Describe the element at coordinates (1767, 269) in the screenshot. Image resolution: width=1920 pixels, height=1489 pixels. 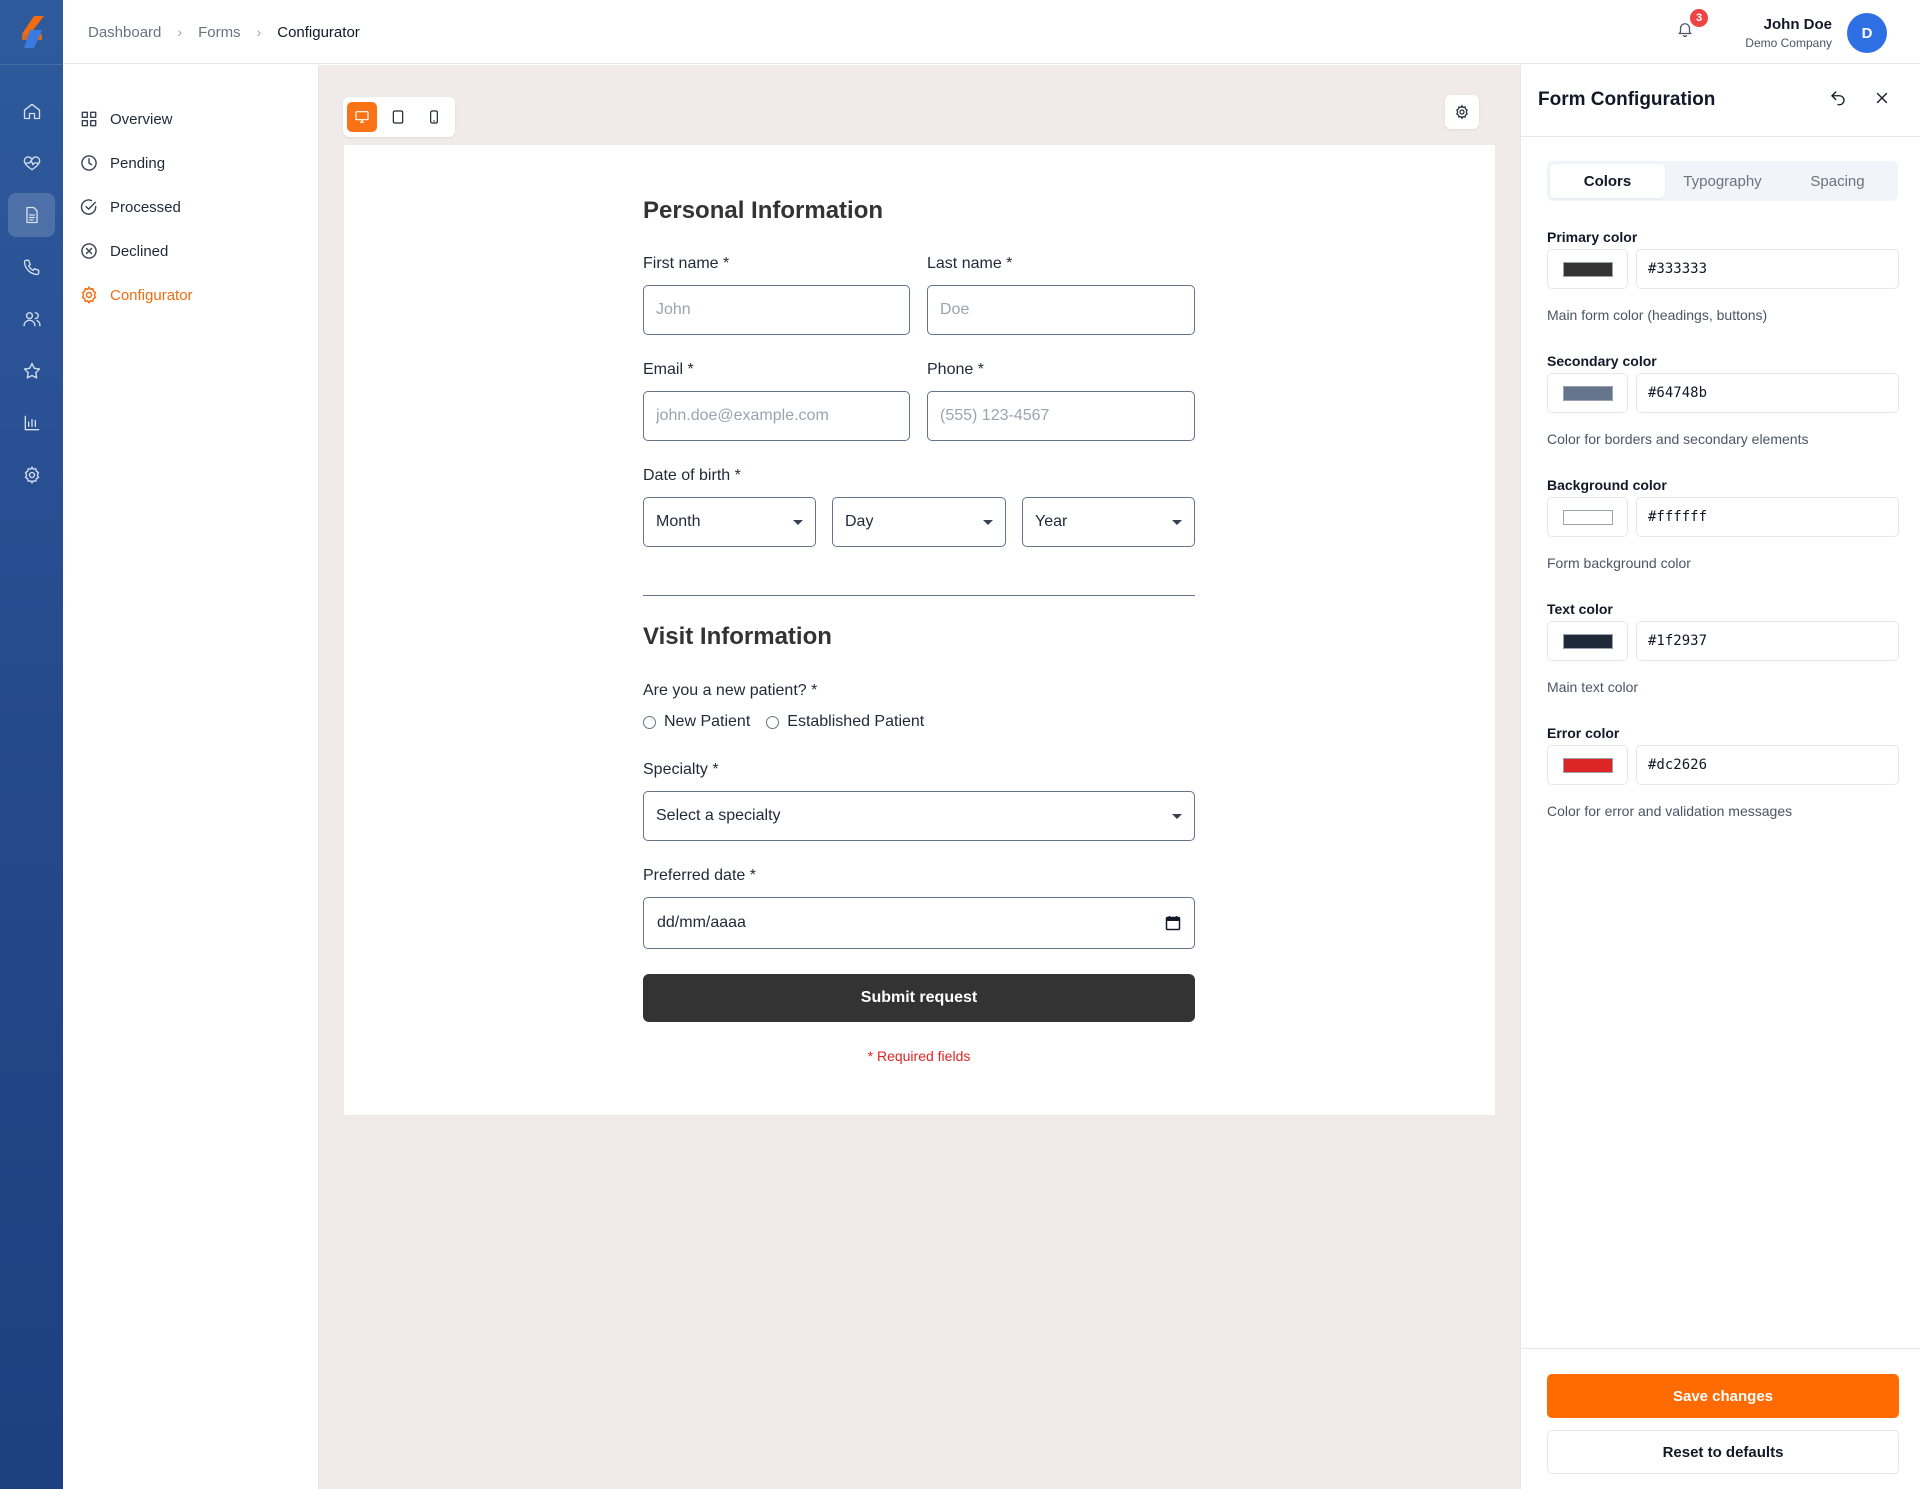
I see `primary-color-input` at that location.